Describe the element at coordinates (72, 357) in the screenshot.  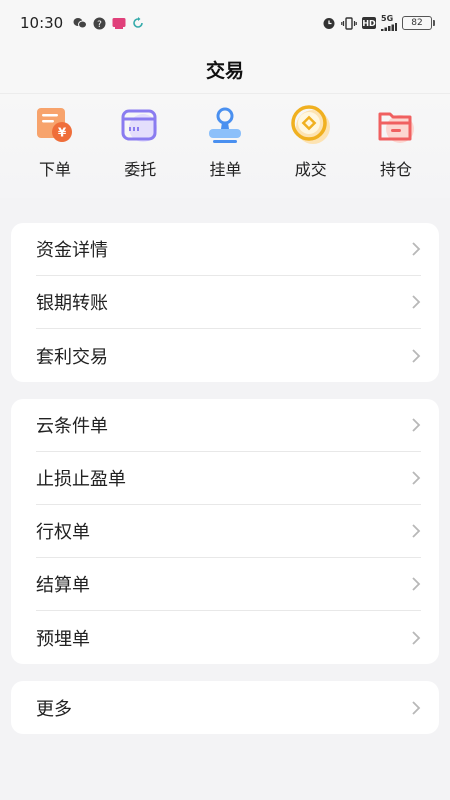
I see `menu-item-label: 套利交易` at that location.